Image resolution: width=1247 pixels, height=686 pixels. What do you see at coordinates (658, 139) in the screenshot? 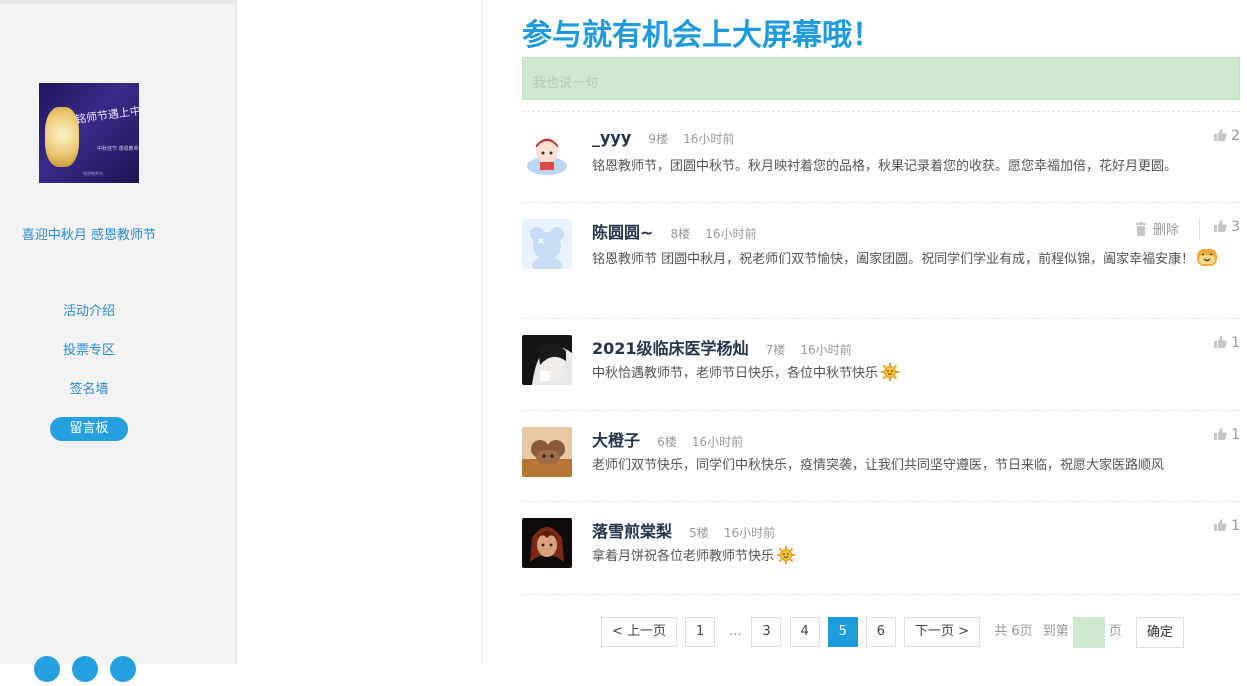
I see `floor-number: 9楼` at bounding box center [658, 139].